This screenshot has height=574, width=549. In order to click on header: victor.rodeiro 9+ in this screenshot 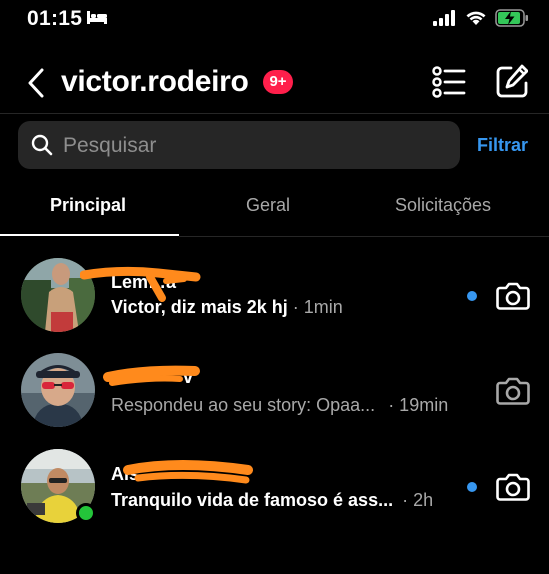, I will do `click(274, 83)`.